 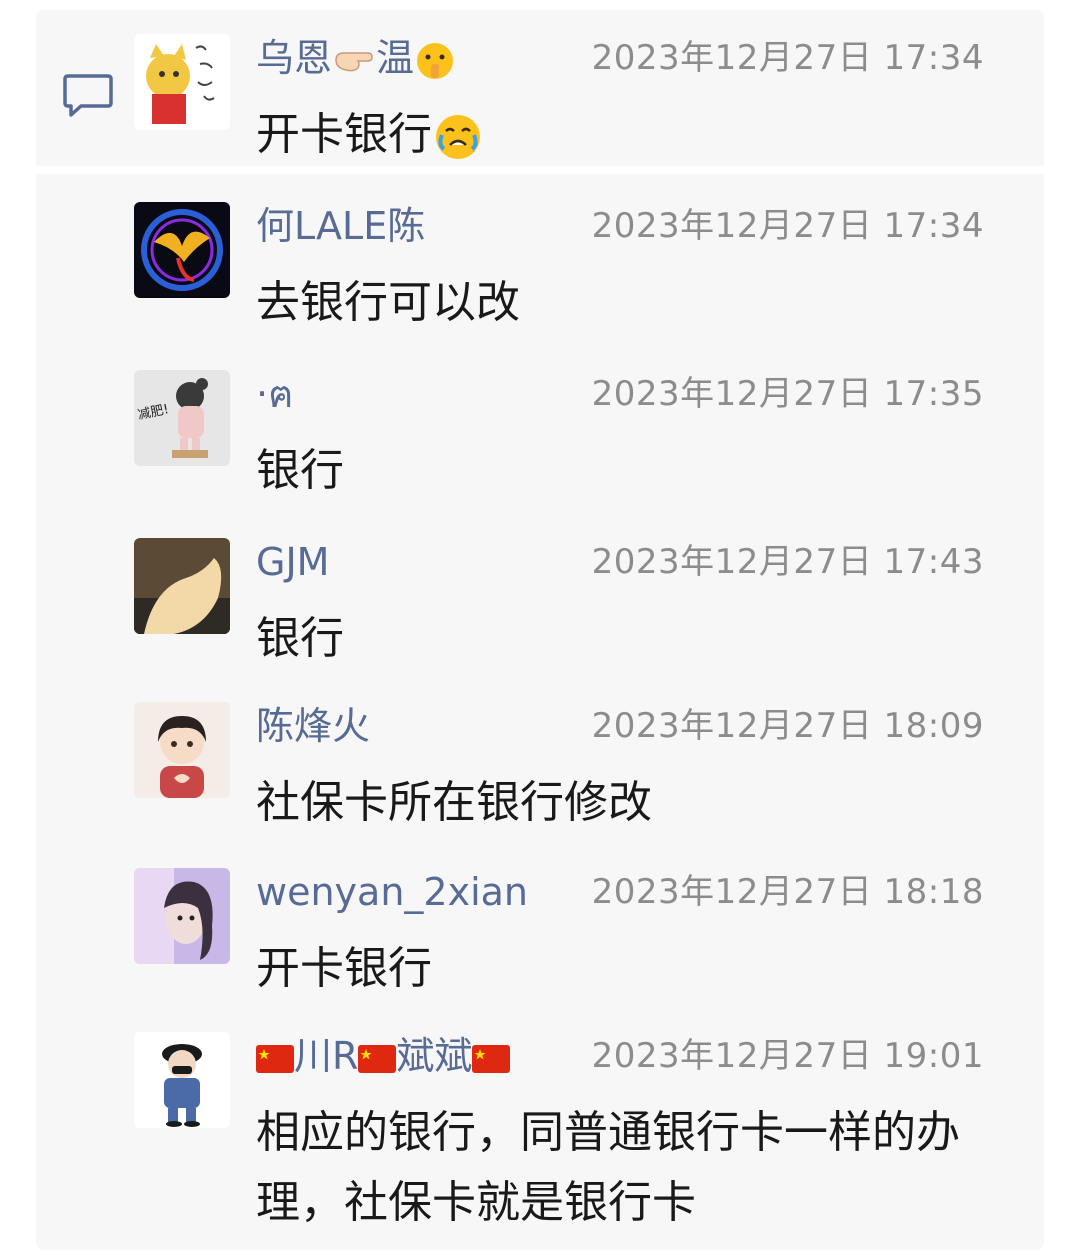 I want to click on sender-name: GJM, so click(x=292, y=562).